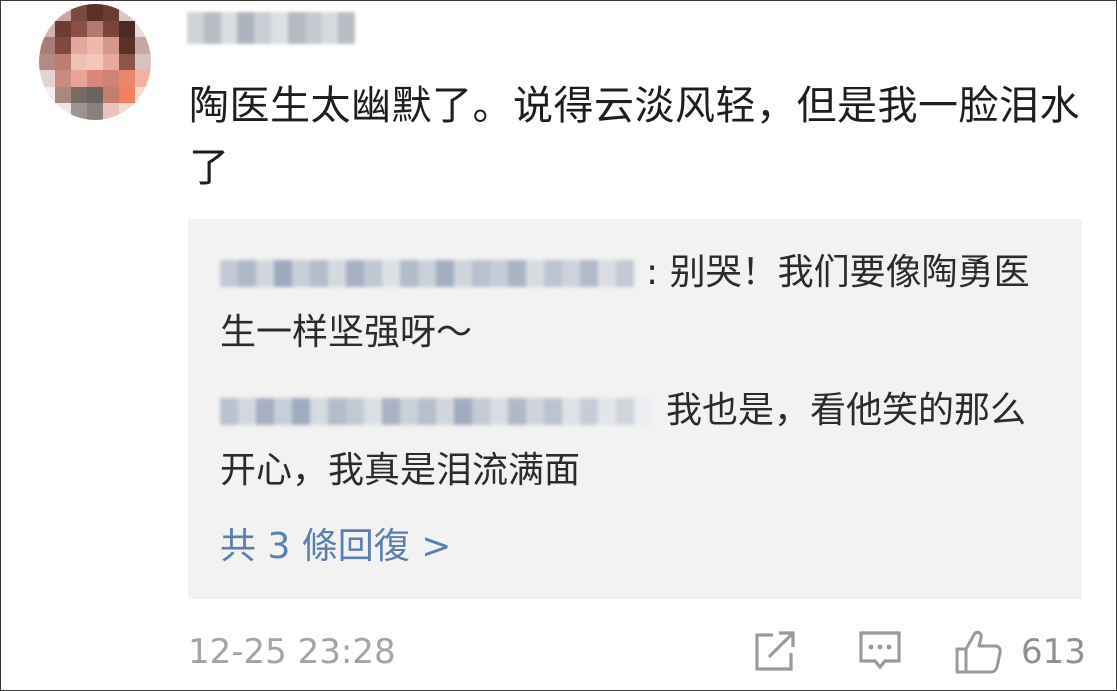 The image size is (1117, 691). I want to click on like-button, so click(979, 652).